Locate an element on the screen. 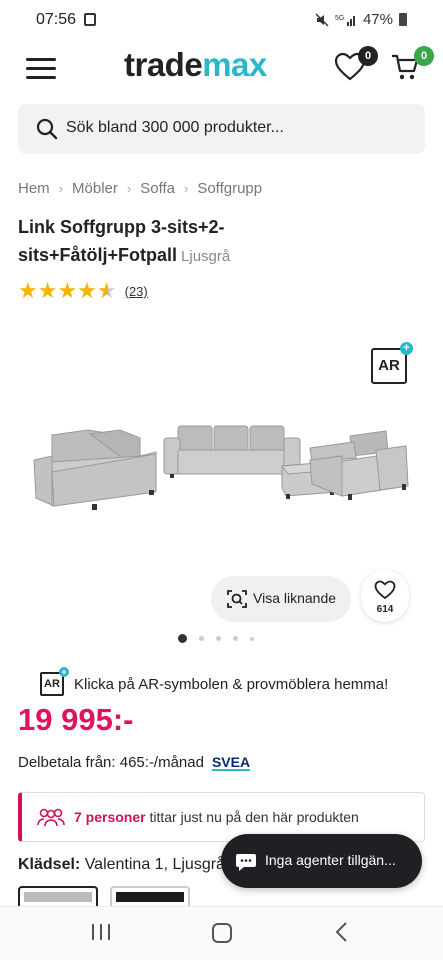  carousel-dots is located at coordinates (216, 638).